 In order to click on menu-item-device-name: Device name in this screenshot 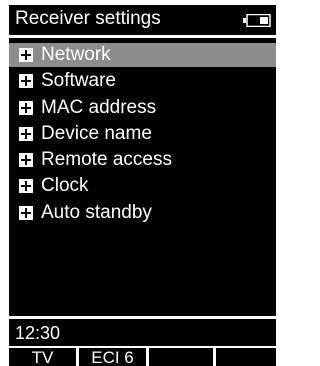, I will do `click(142, 134)`.